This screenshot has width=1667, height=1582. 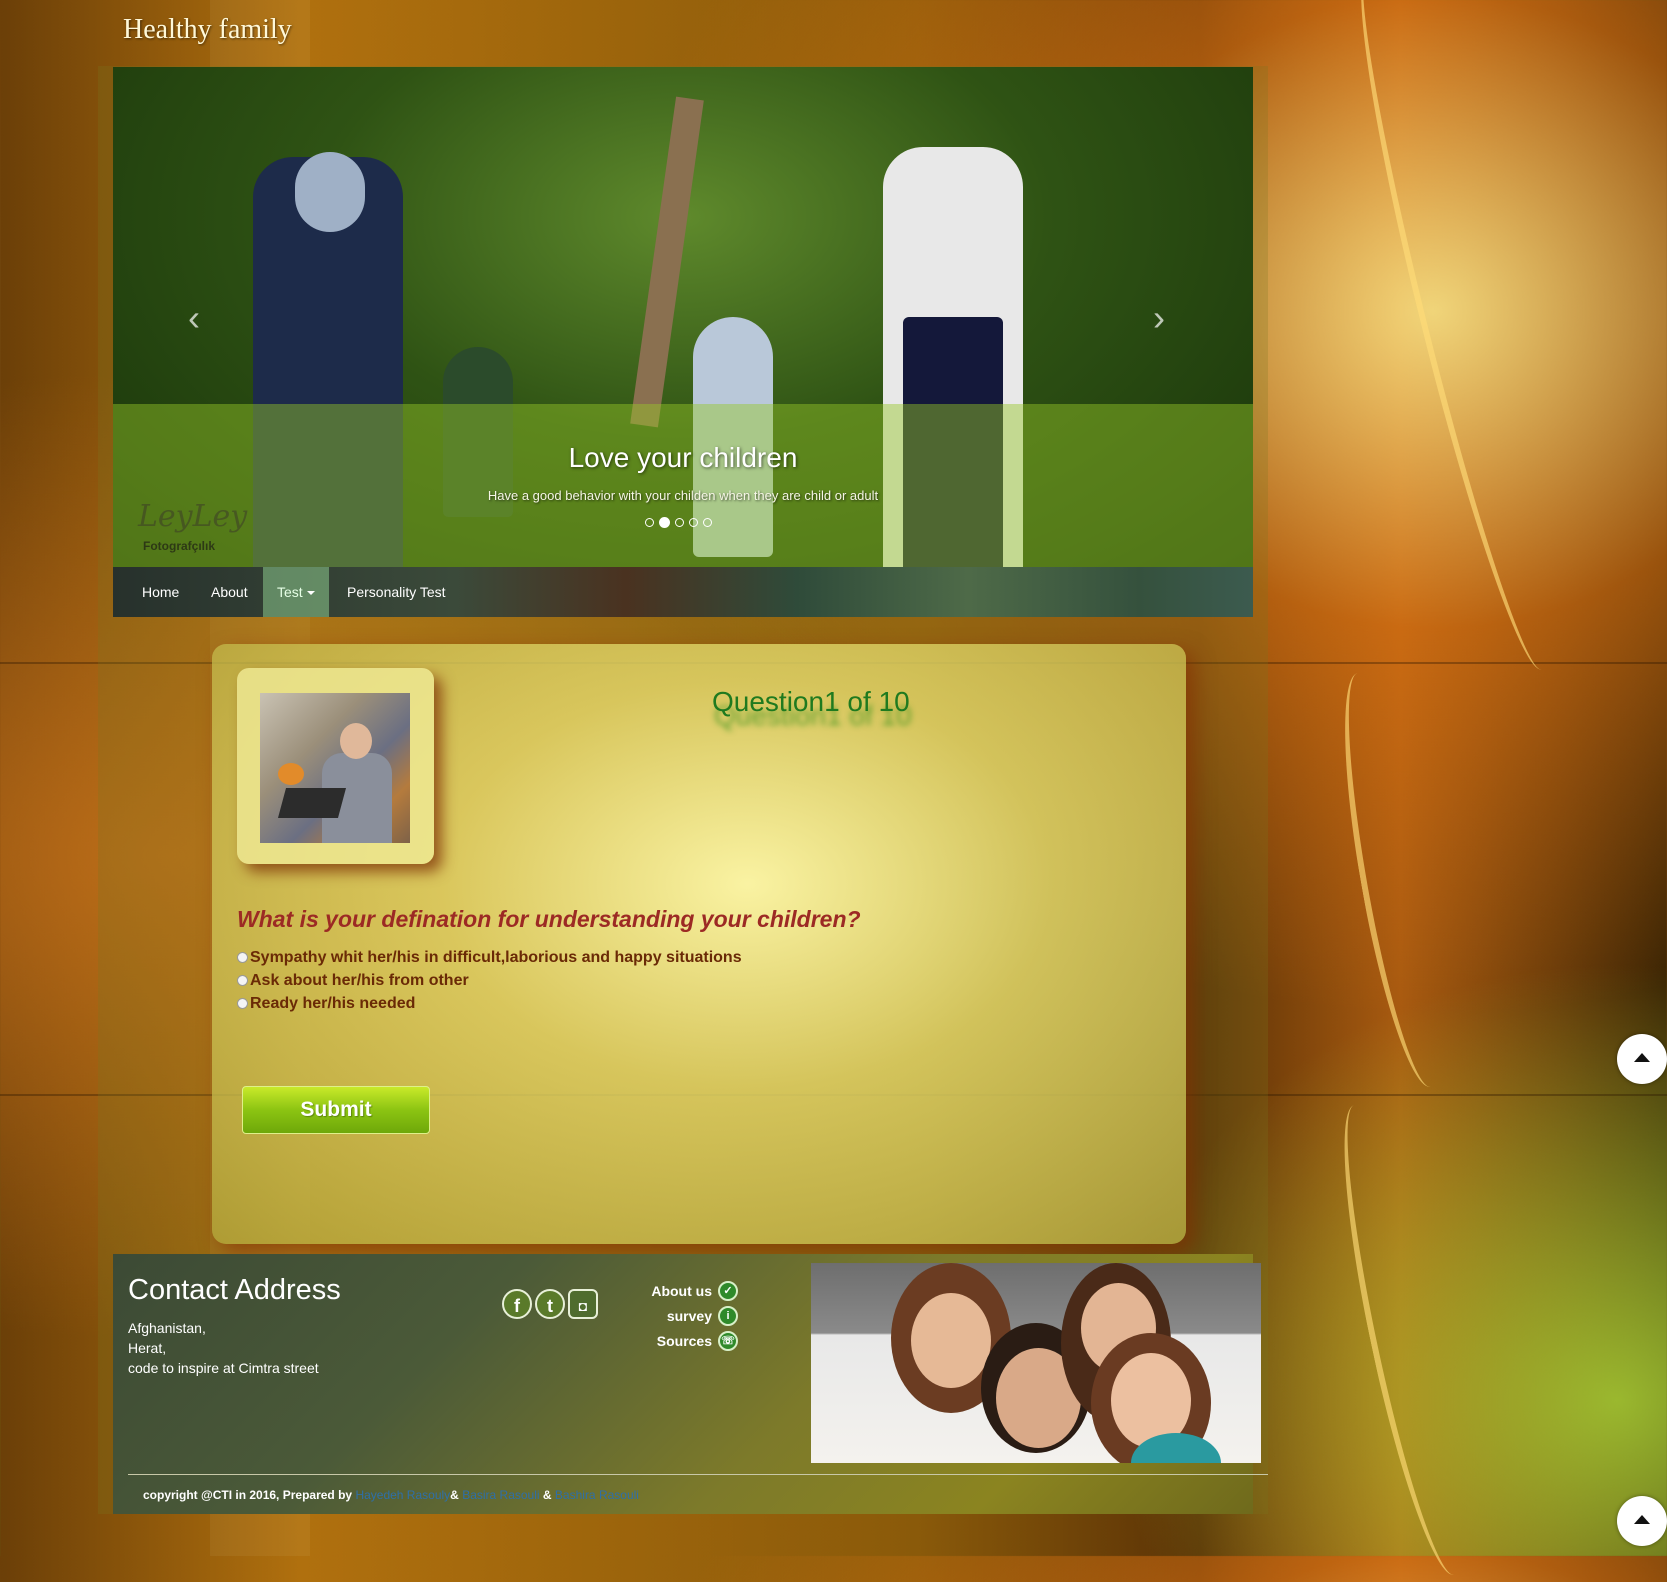 I want to click on carousel-image-figure, so click(x=330, y=192).